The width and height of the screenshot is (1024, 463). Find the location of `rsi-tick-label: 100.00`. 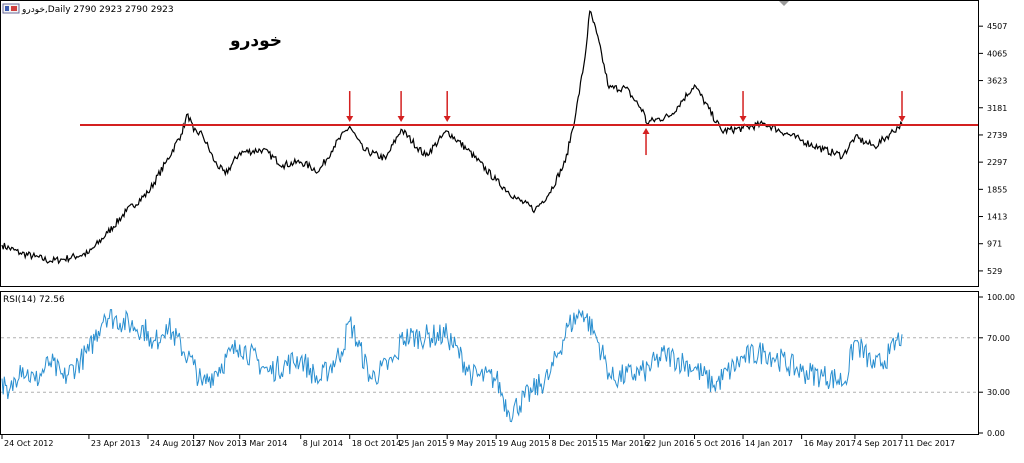

rsi-tick-label: 100.00 is located at coordinates (1001, 297).